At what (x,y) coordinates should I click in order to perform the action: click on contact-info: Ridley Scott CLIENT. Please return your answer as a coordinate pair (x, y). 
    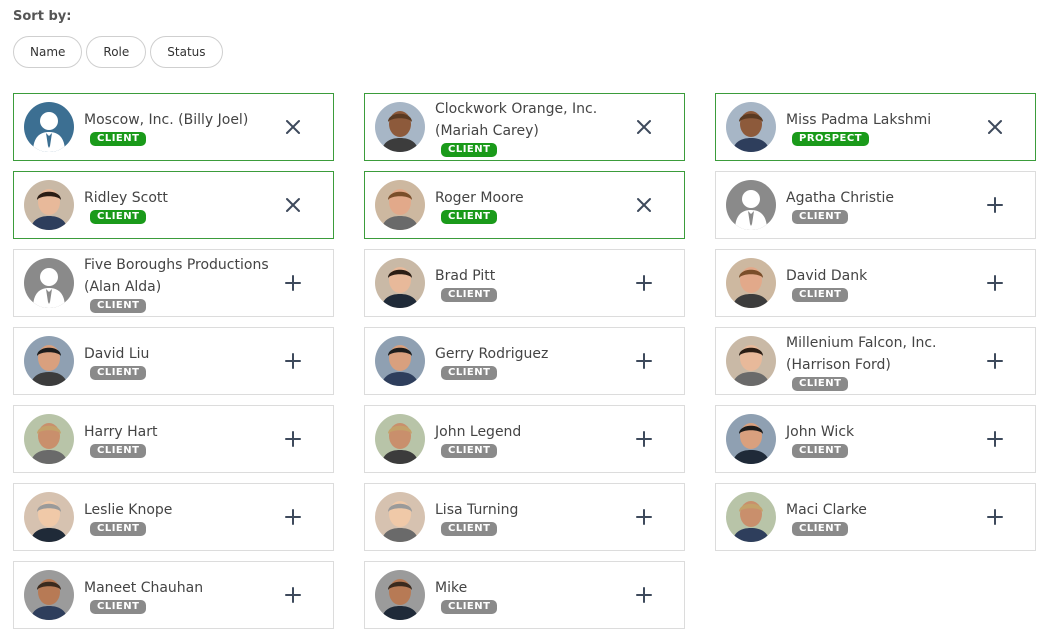
    Looking at the image, I should click on (178, 205).